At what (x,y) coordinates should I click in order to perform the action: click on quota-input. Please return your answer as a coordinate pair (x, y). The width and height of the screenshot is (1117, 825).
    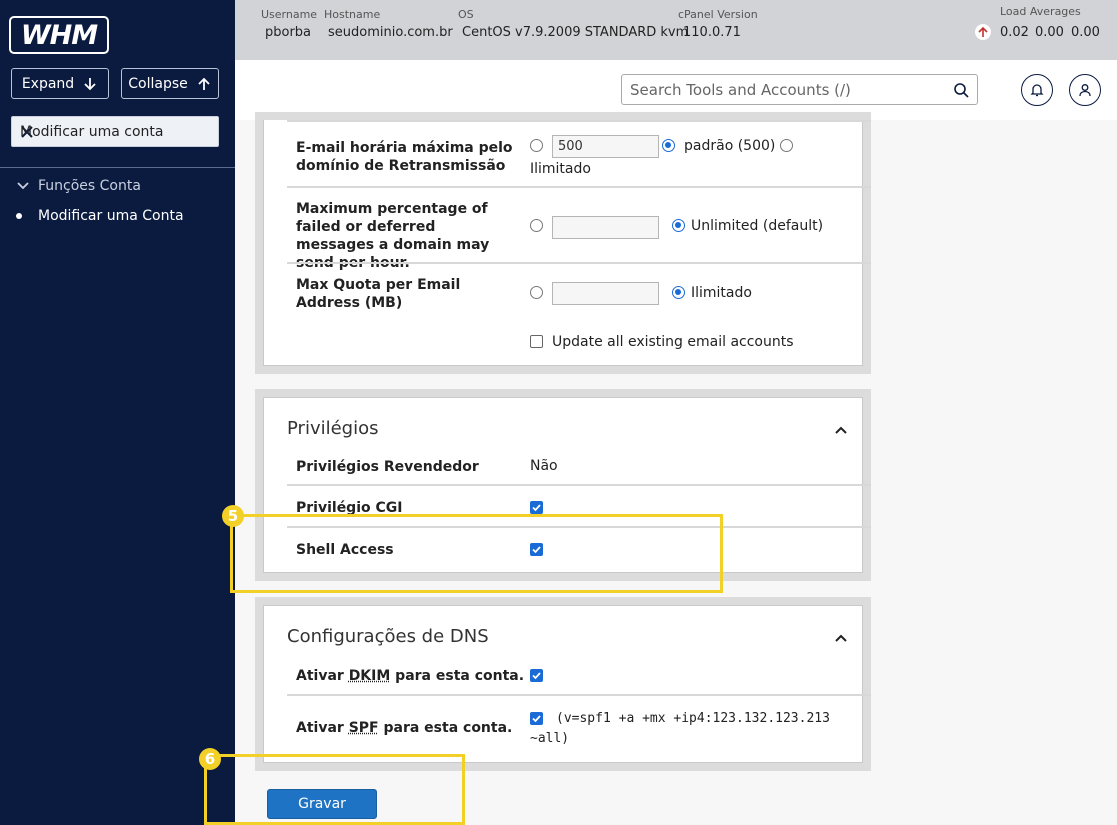
    Looking at the image, I should click on (605, 293).